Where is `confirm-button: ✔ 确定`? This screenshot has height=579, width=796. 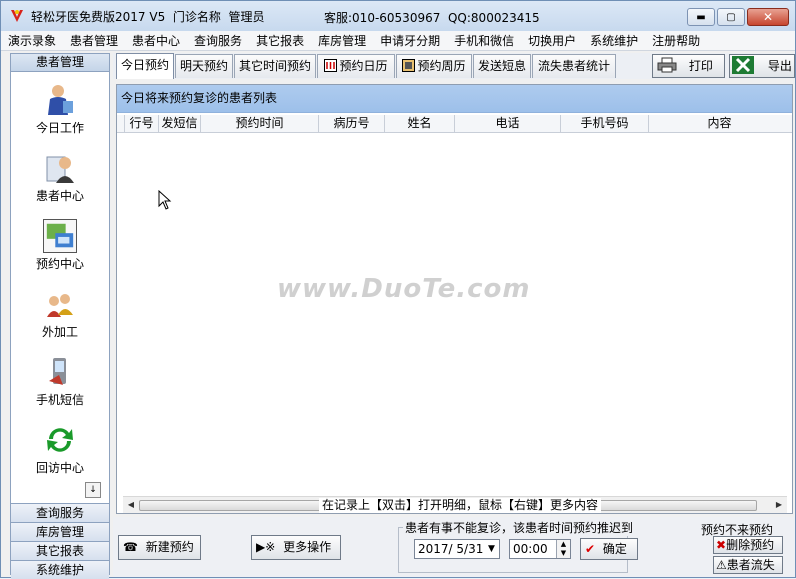 confirm-button: ✔ 确定 is located at coordinates (609, 549).